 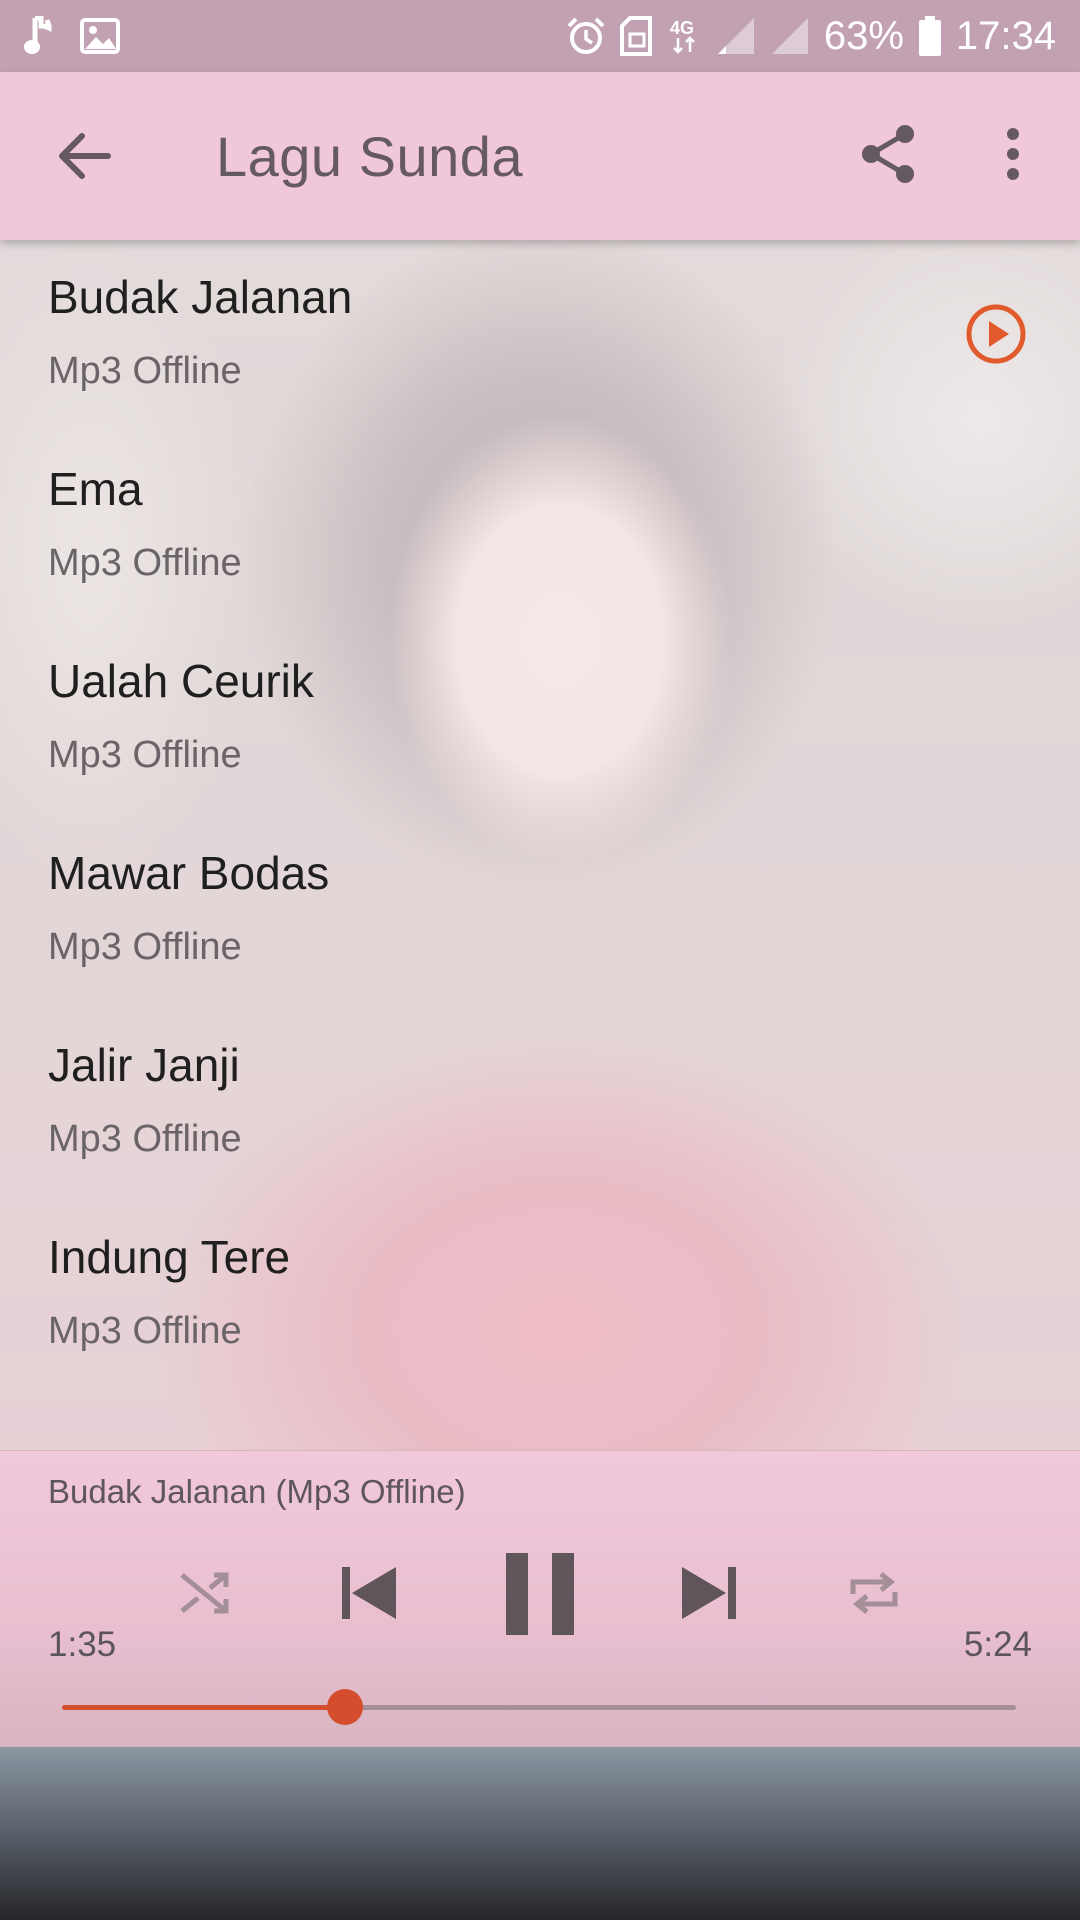 What do you see at coordinates (100, 36) in the screenshot?
I see `image-icon` at bounding box center [100, 36].